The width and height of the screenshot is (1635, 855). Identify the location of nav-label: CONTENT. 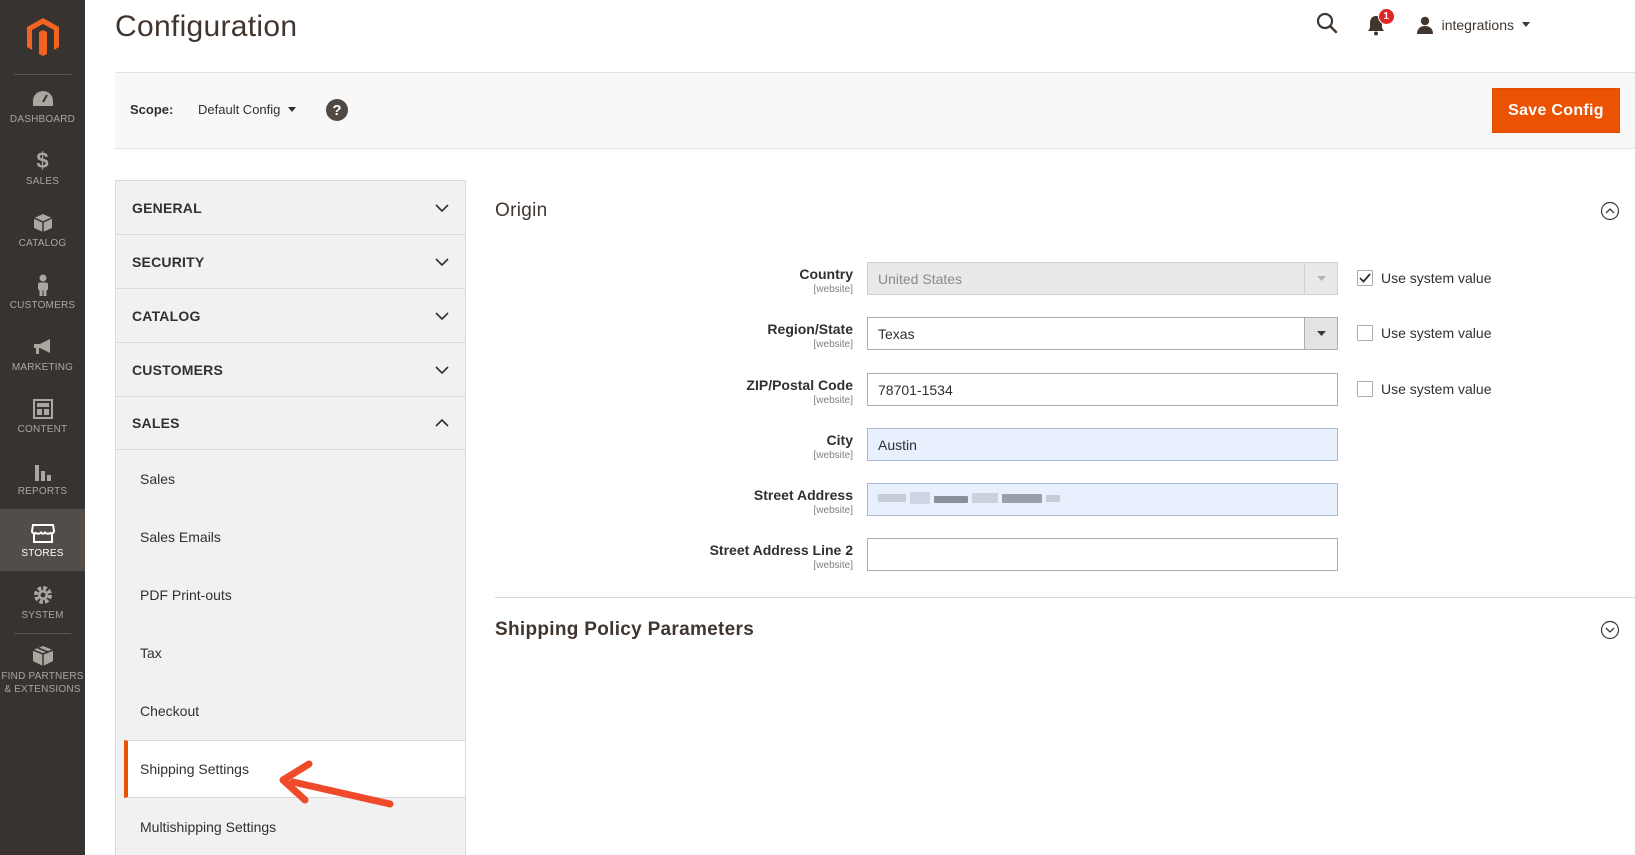
(42, 429).